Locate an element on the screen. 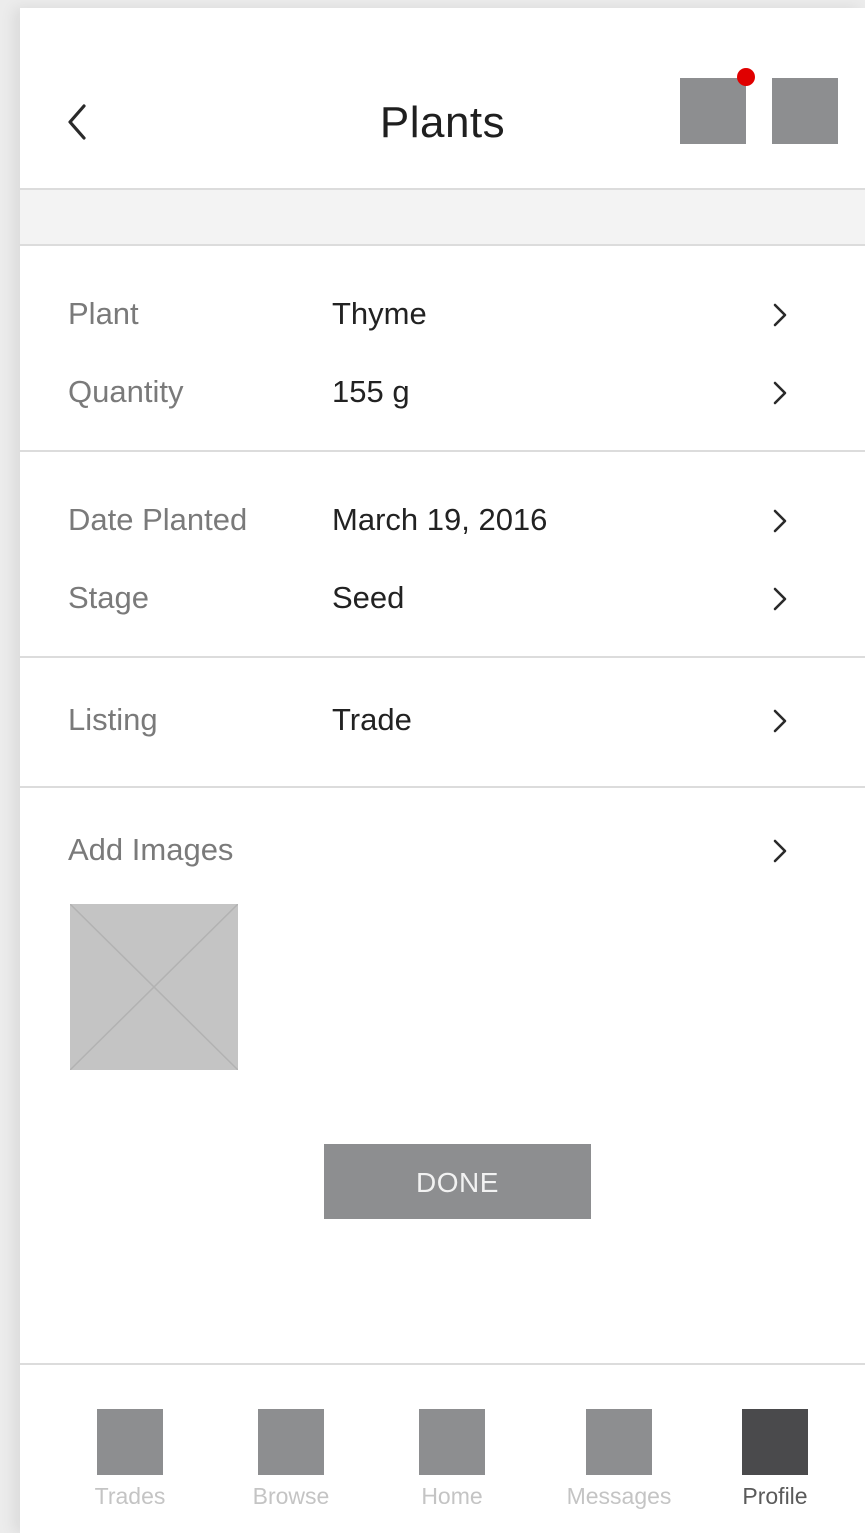 The height and width of the screenshot is (1533, 865). quantity-value: 155 g is located at coordinates (371, 391).